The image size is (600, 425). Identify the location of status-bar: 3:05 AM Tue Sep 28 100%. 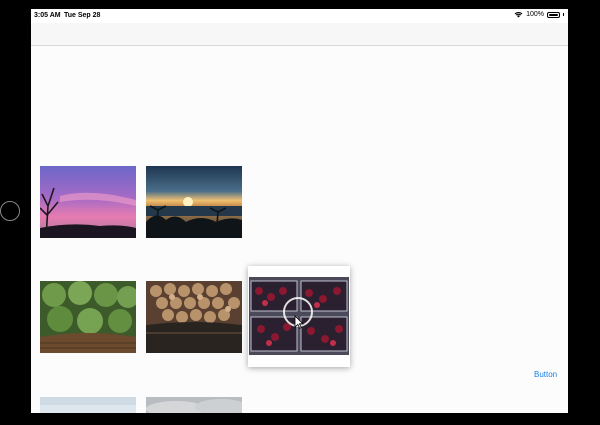
(299, 16).